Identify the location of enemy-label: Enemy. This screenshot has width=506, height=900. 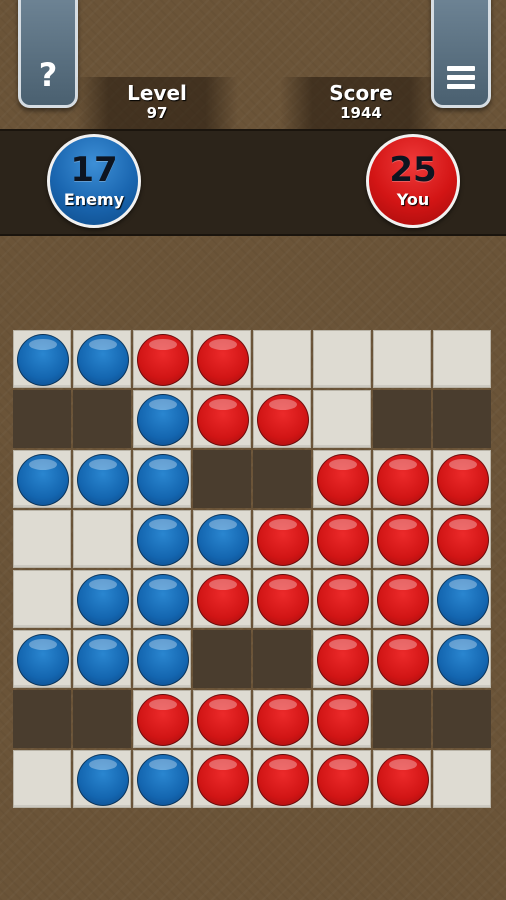
(94, 199).